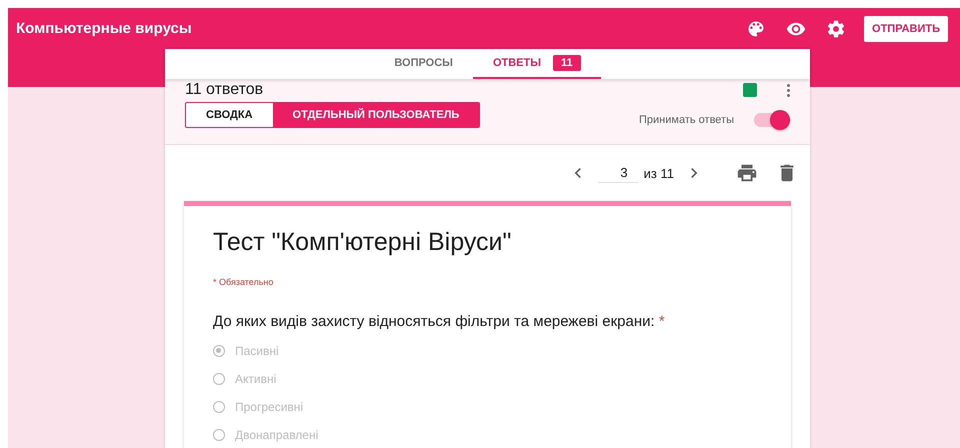 The image size is (960, 448). I want to click on option-label: Двонаправлені, so click(276, 435).